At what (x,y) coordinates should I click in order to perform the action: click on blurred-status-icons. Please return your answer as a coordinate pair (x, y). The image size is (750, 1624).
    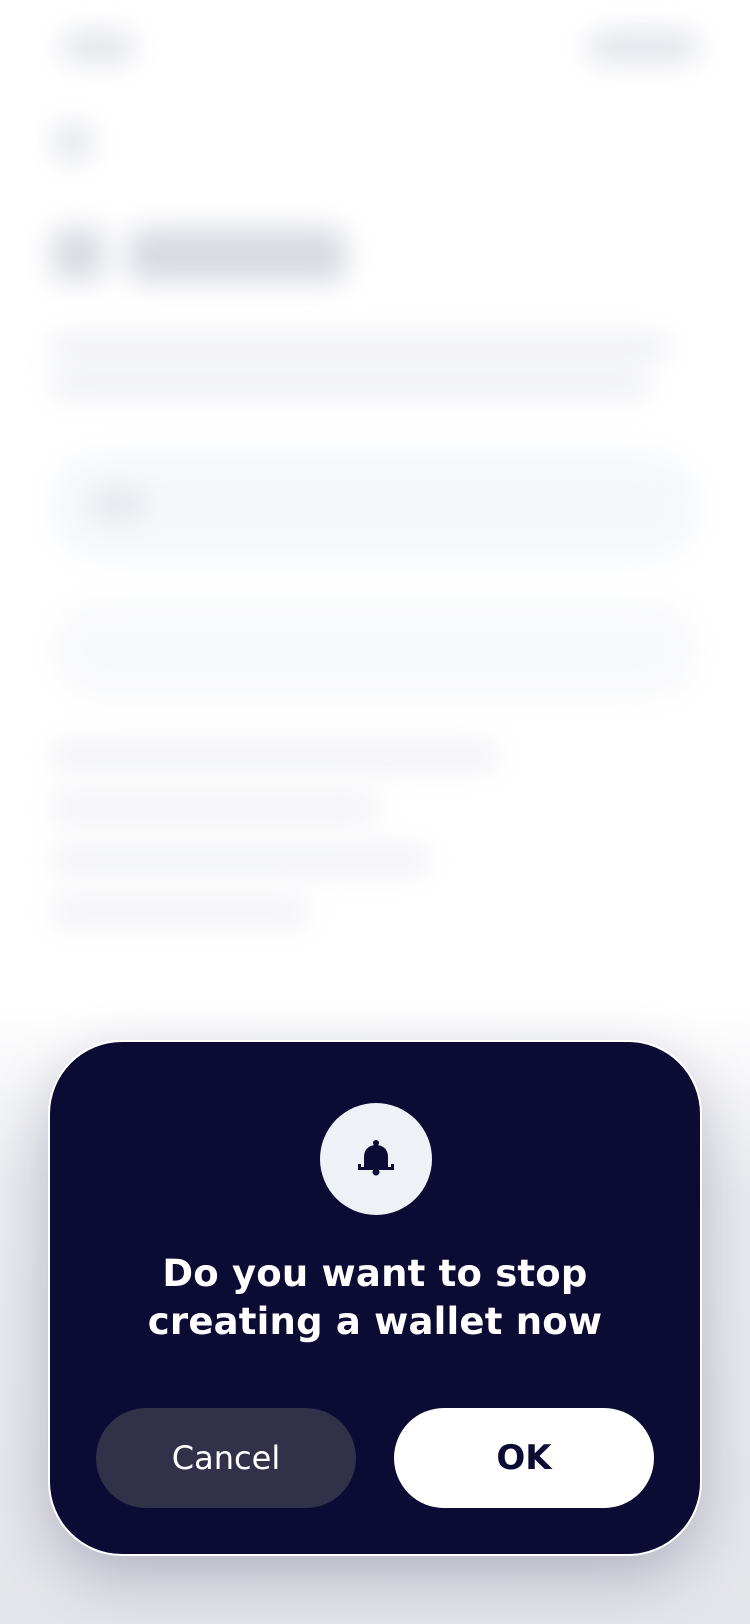
    Looking at the image, I should click on (643, 47).